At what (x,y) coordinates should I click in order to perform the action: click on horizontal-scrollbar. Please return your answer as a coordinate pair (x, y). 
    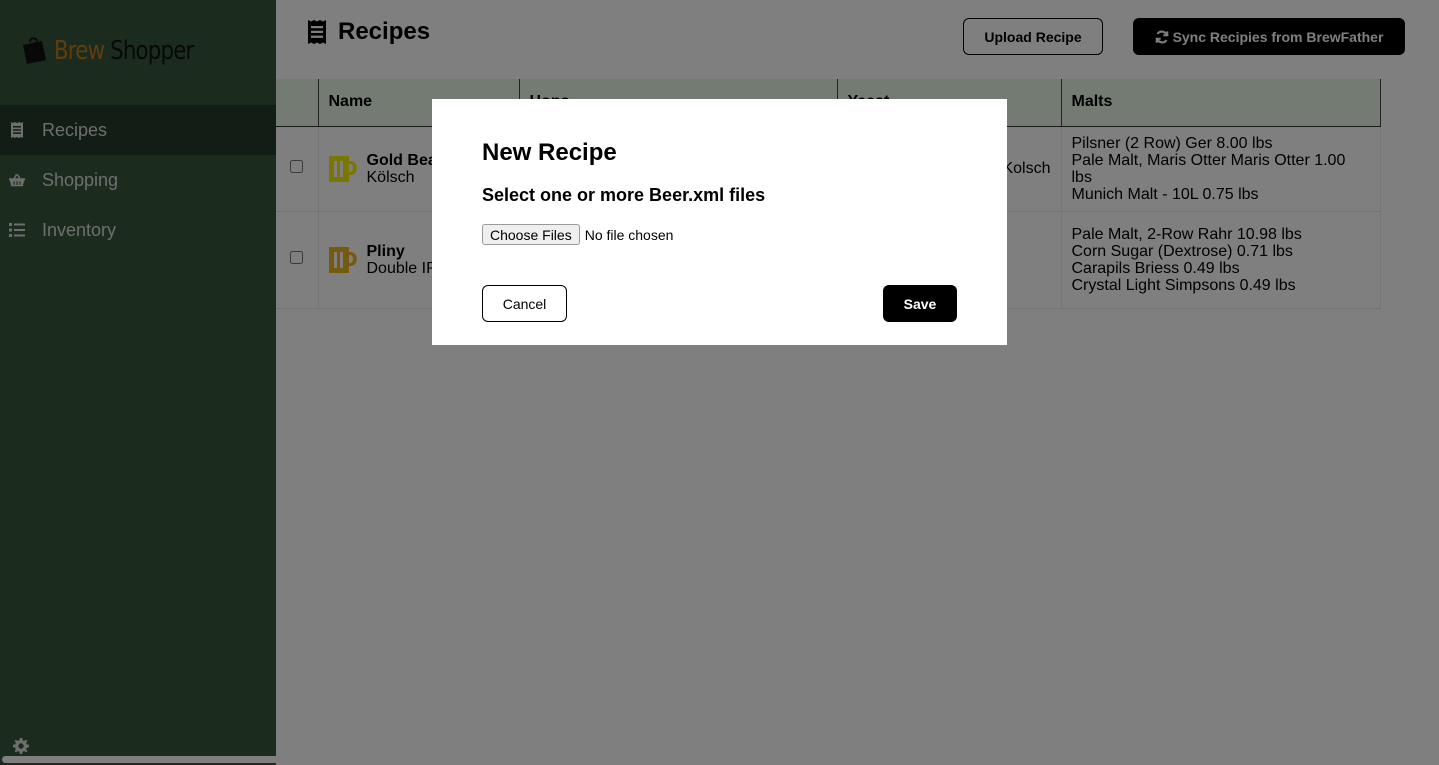
    Looking at the image, I should click on (597, 759).